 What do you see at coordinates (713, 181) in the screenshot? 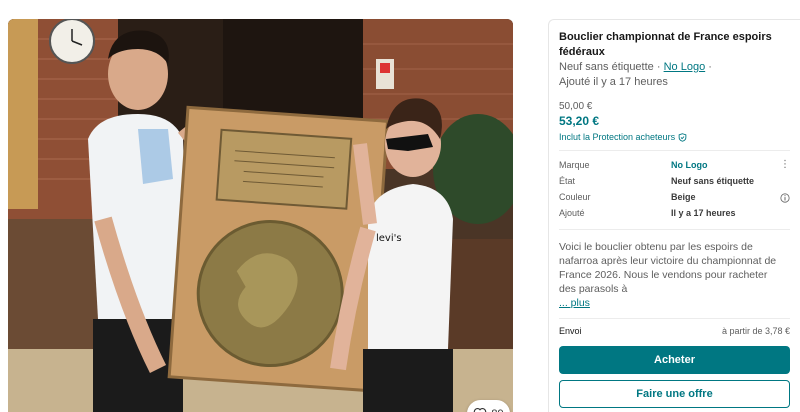
I see `detail-value: Neuf sans étiquette` at bounding box center [713, 181].